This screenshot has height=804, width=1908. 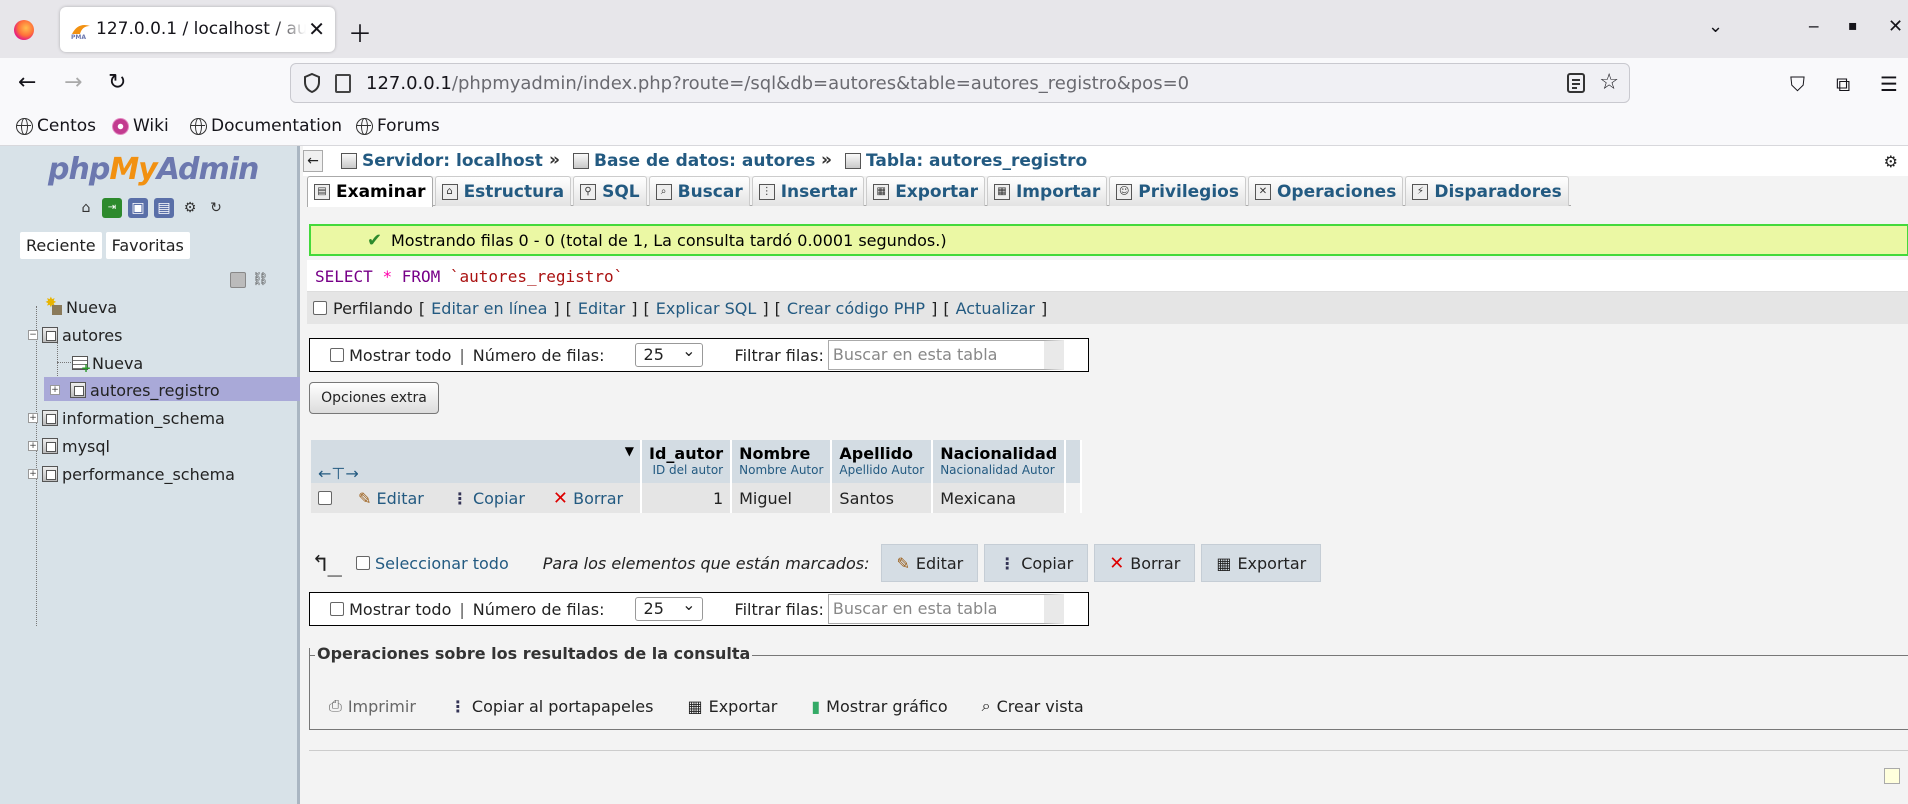 What do you see at coordinates (238, 280) in the screenshot?
I see `collapse-all-icon` at bounding box center [238, 280].